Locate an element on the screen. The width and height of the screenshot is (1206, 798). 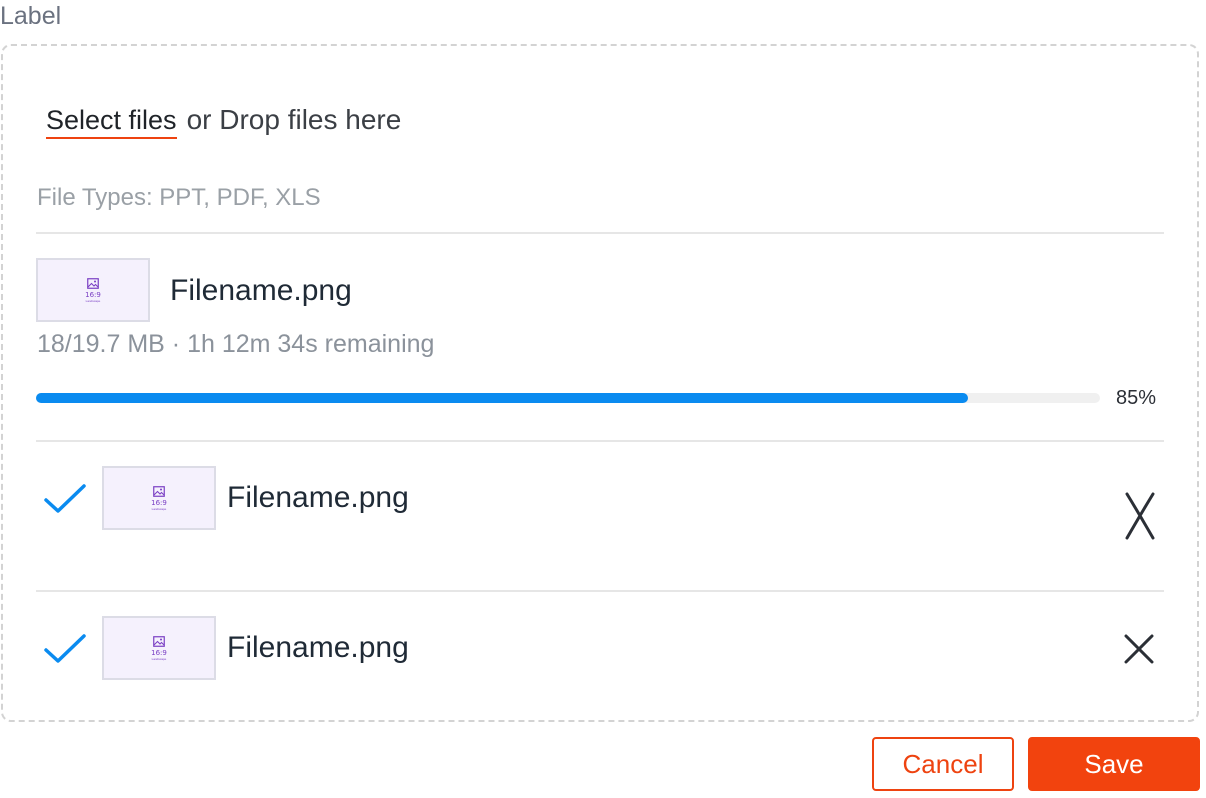
upload-progress-fill is located at coordinates (502, 398).